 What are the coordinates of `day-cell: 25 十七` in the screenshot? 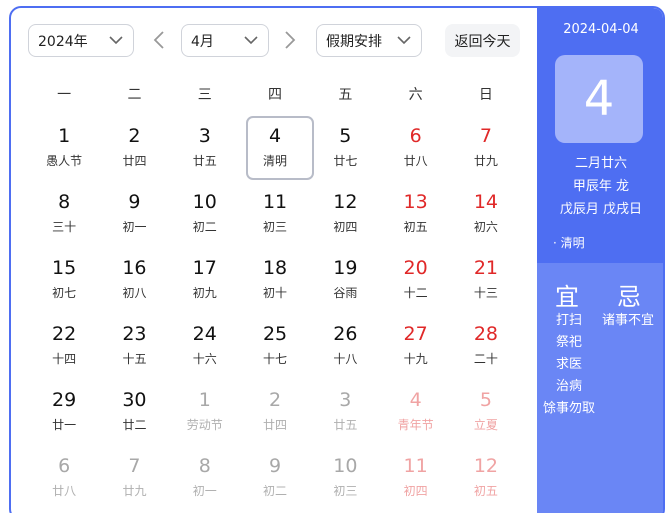 It's located at (275, 347).